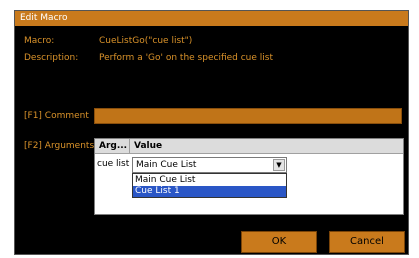 The image size is (419, 258). I want to click on dropdown-option-cue-list-1: Cue List 1, so click(209, 191).